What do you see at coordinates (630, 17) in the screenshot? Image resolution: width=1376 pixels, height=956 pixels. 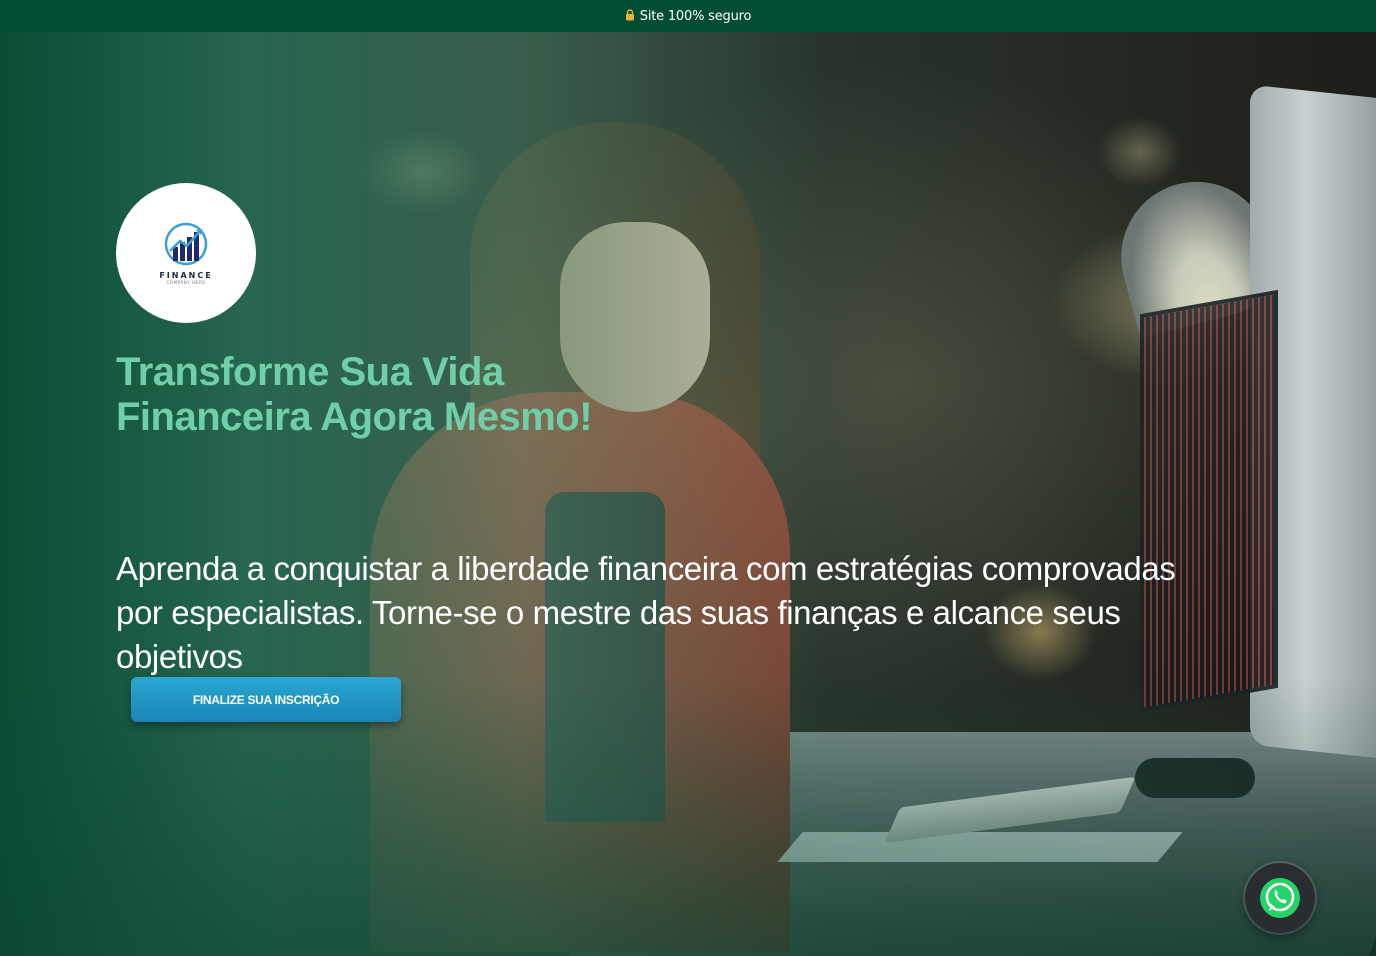 I see `lock-icon` at bounding box center [630, 17].